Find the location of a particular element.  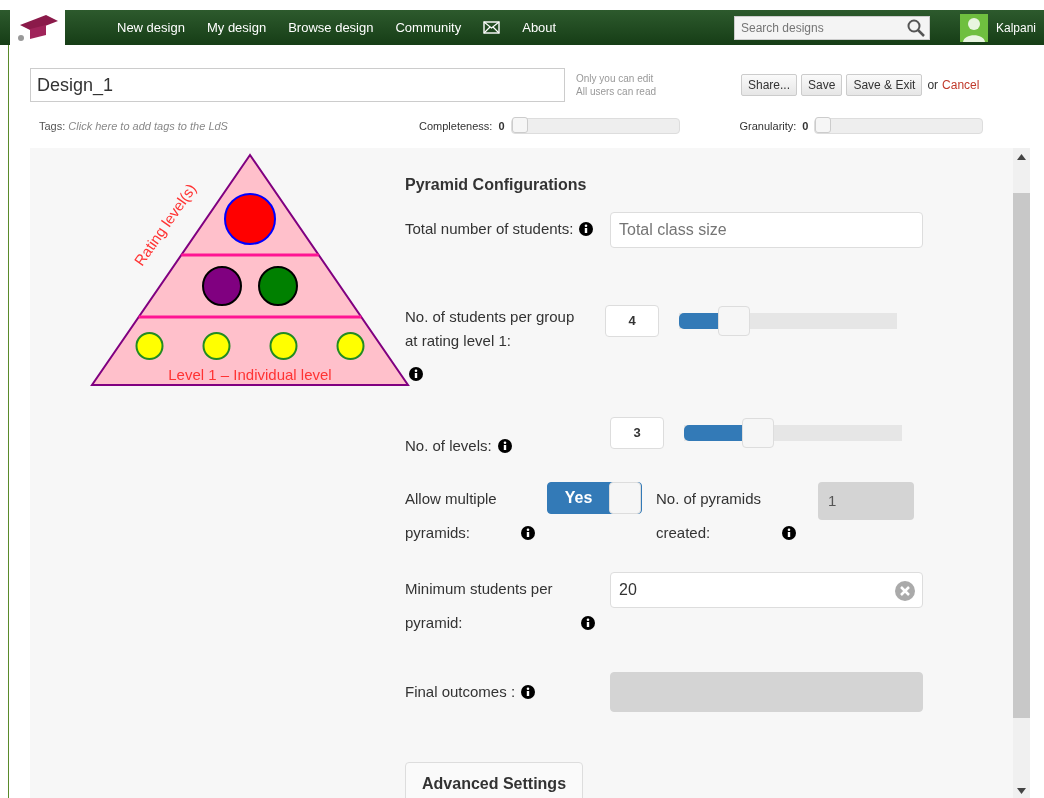

header-button: Save is located at coordinates (822, 85).